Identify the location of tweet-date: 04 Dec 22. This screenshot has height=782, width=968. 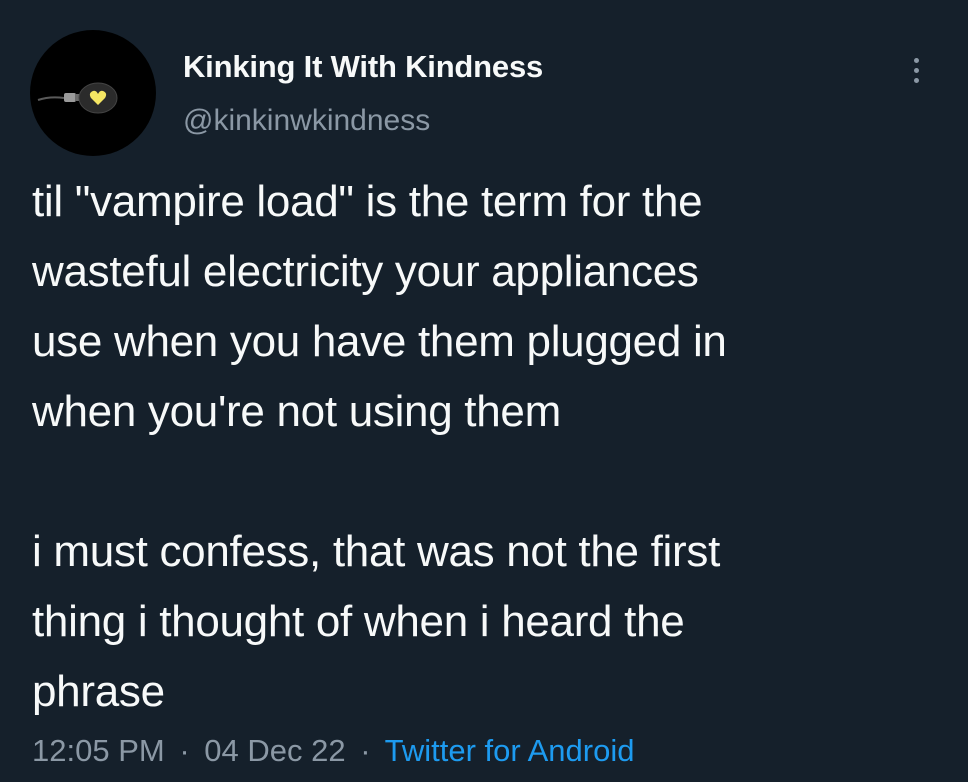
(274, 750).